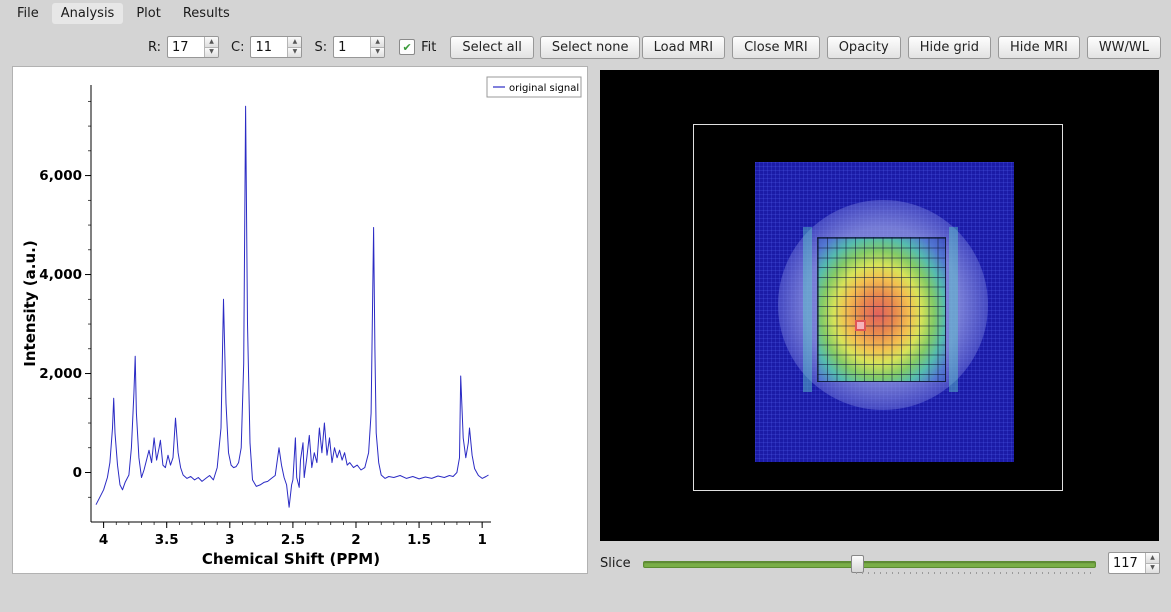 Image resolution: width=1171 pixels, height=612 pixels. I want to click on menubar: File Analysis Plot Results, so click(585, 13).